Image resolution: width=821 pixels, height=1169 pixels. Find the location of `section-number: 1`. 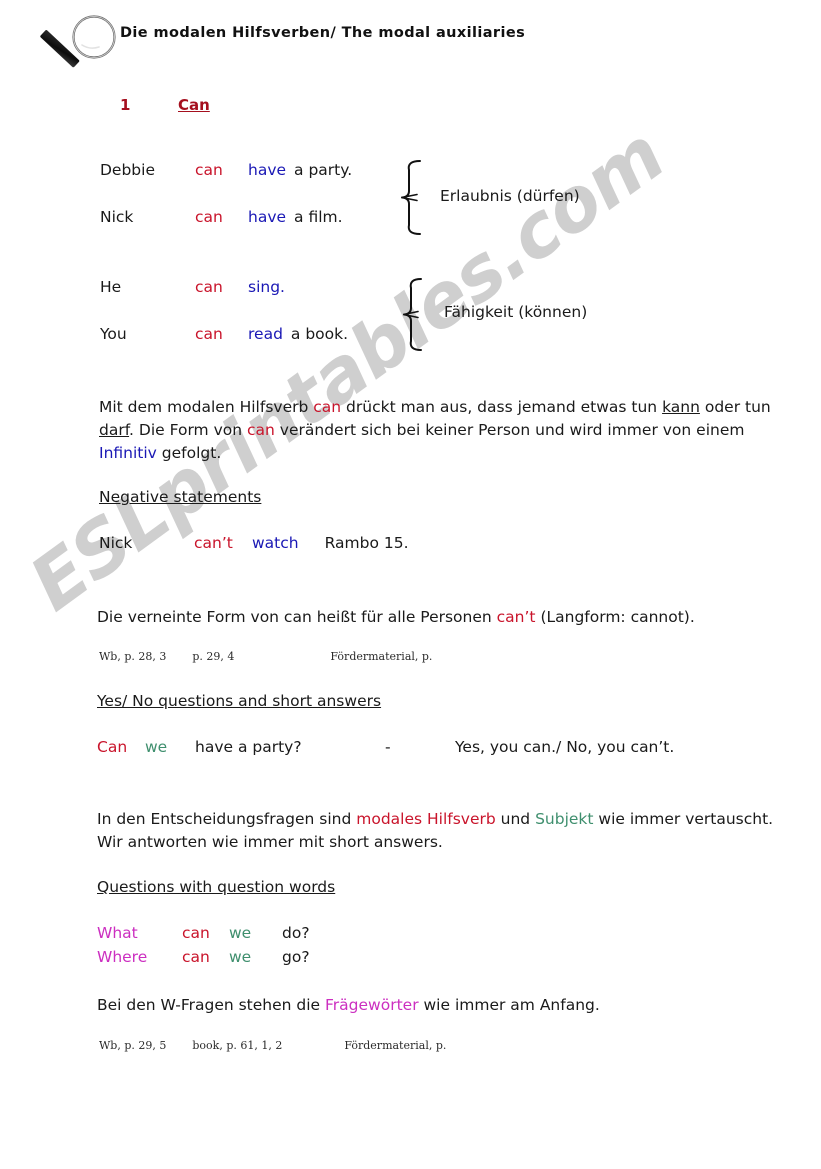

section-number: 1 is located at coordinates (125, 105).